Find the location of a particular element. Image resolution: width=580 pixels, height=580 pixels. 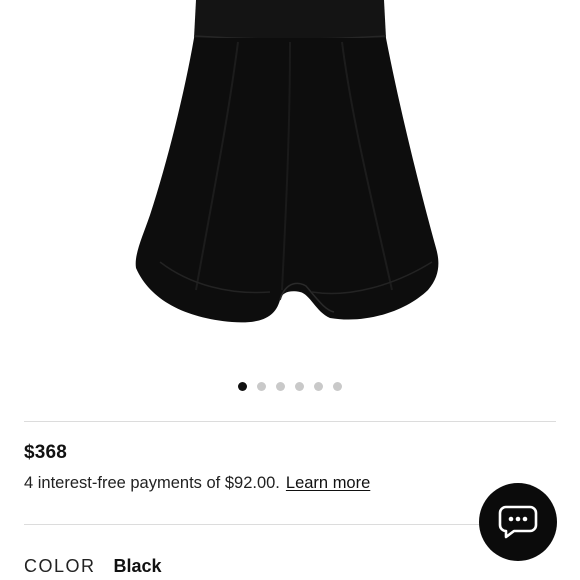

divider-top is located at coordinates (290, 421).